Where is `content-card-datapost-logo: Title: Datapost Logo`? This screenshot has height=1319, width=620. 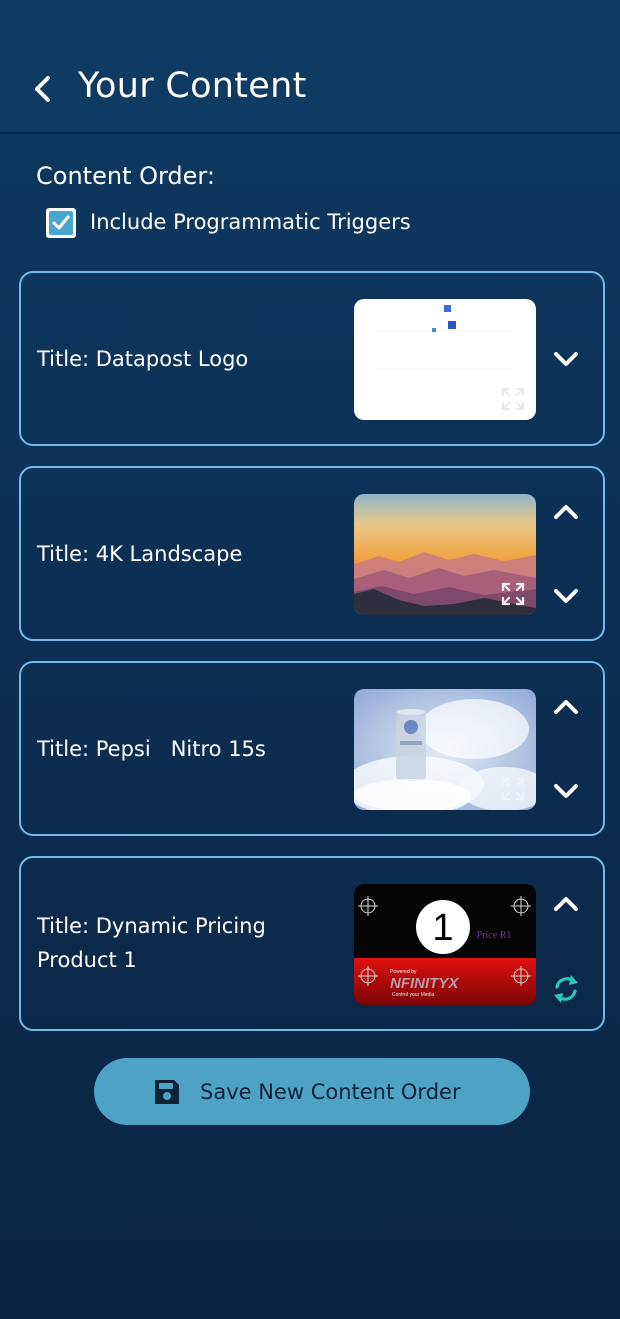 content-card-datapost-logo: Title: Datapost Logo is located at coordinates (312, 358).